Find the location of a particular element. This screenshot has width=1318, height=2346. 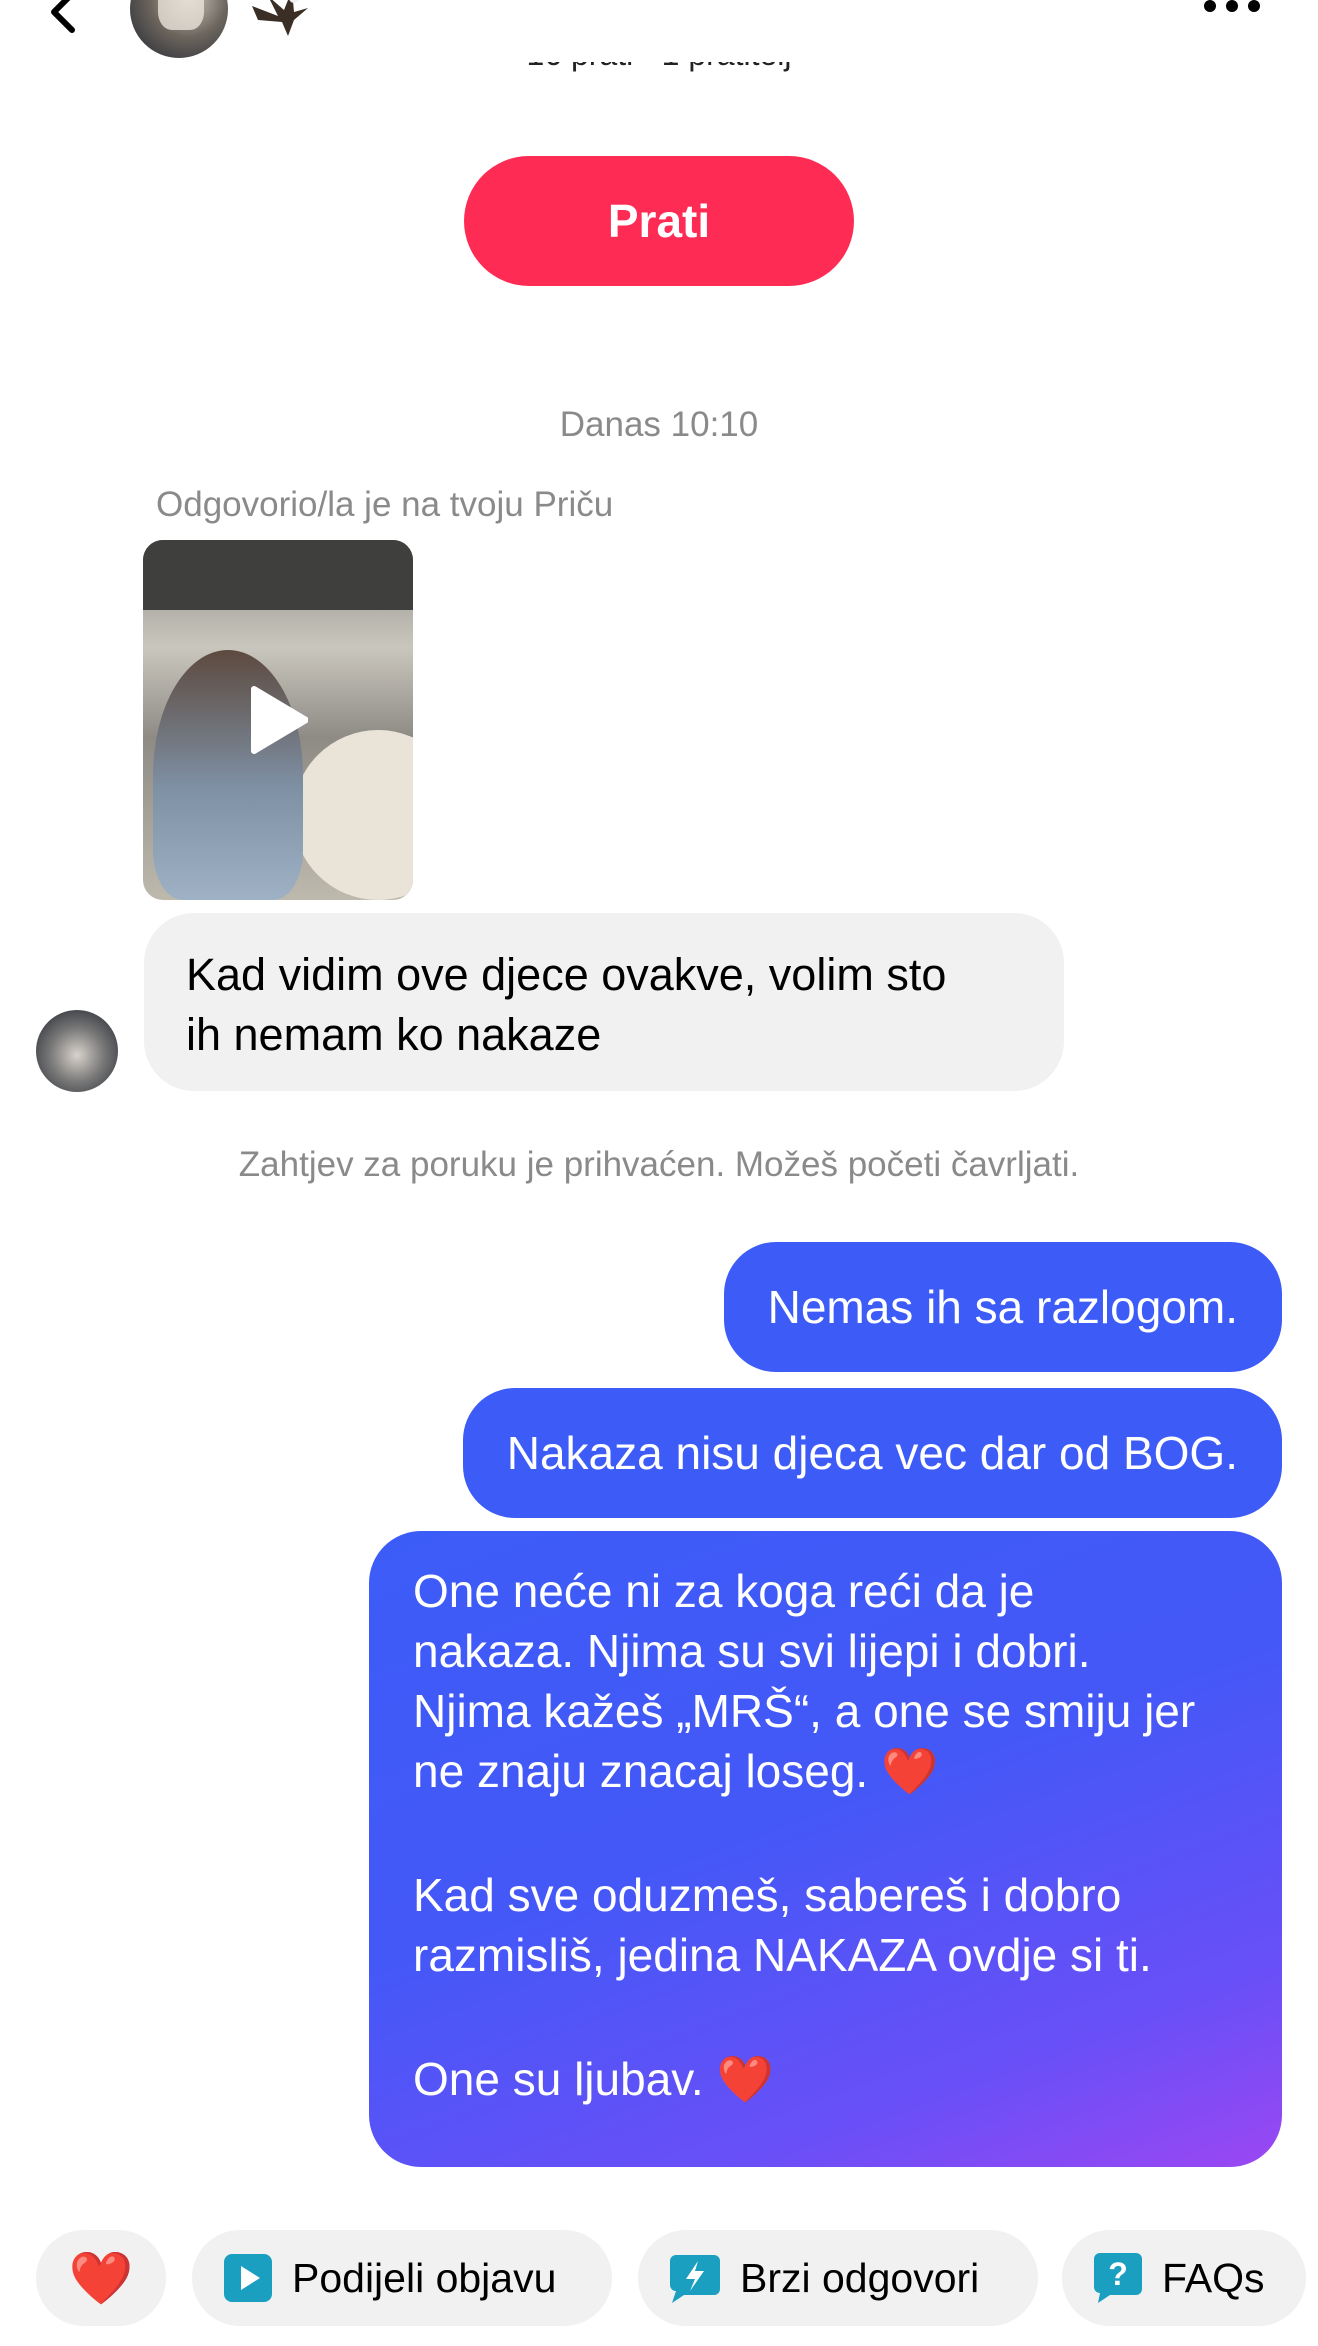

quick-replies-button: Brzi odgovori is located at coordinates (838, 2278).